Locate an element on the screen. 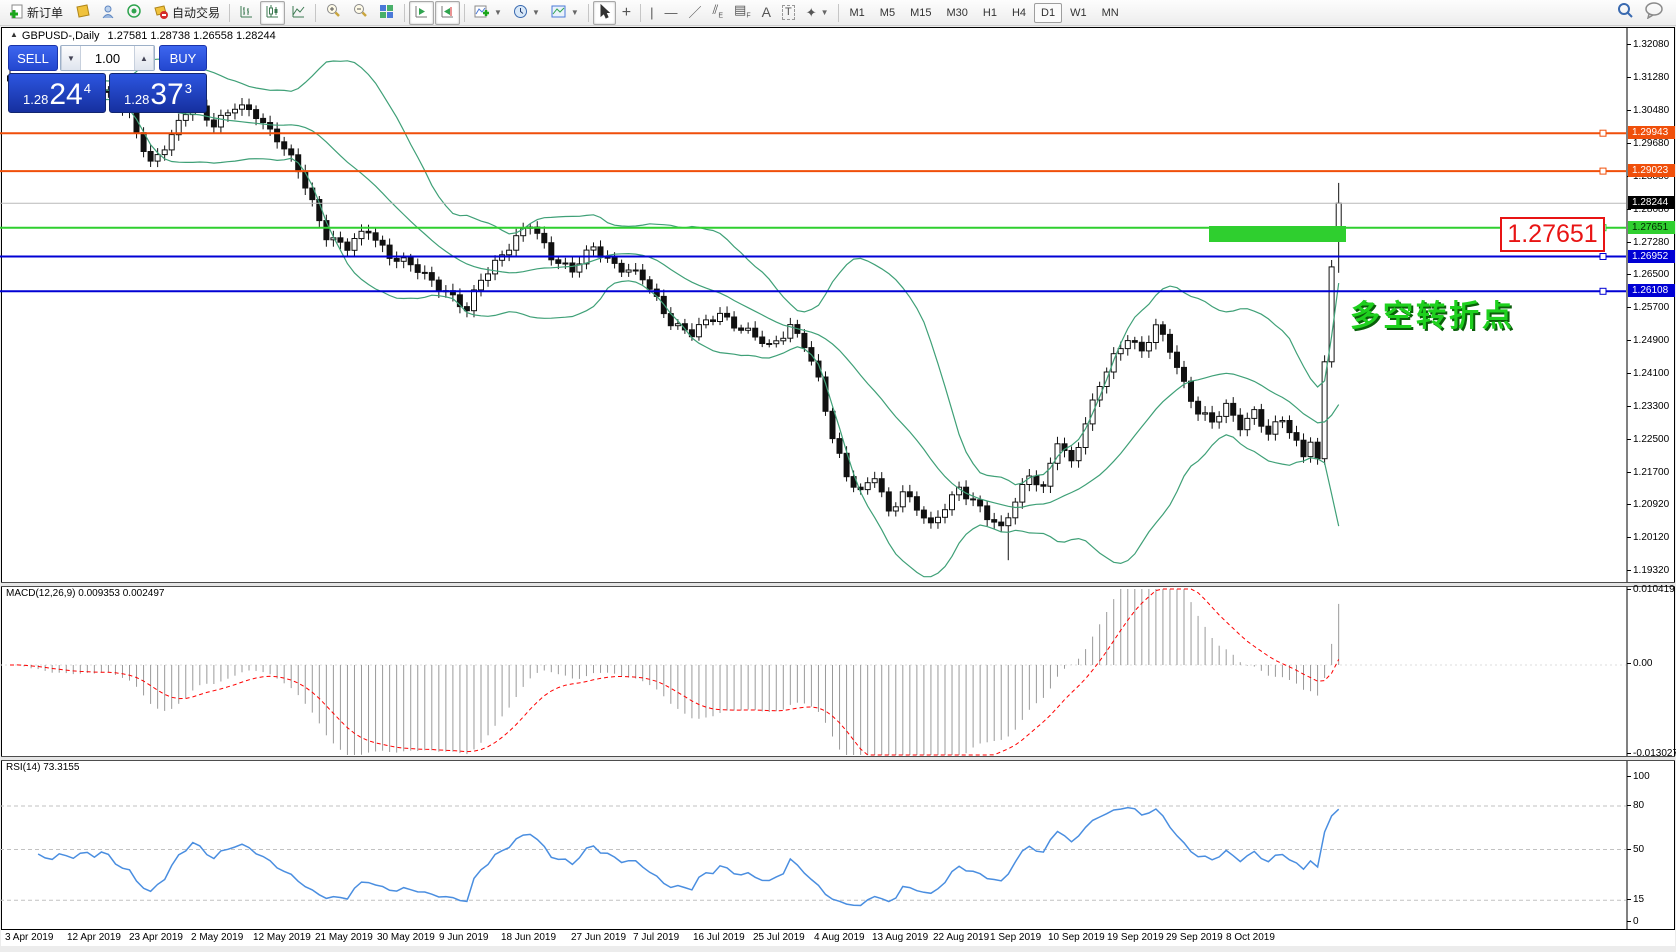  price-tick-label: 1.26500 is located at coordinates (1648, 275).